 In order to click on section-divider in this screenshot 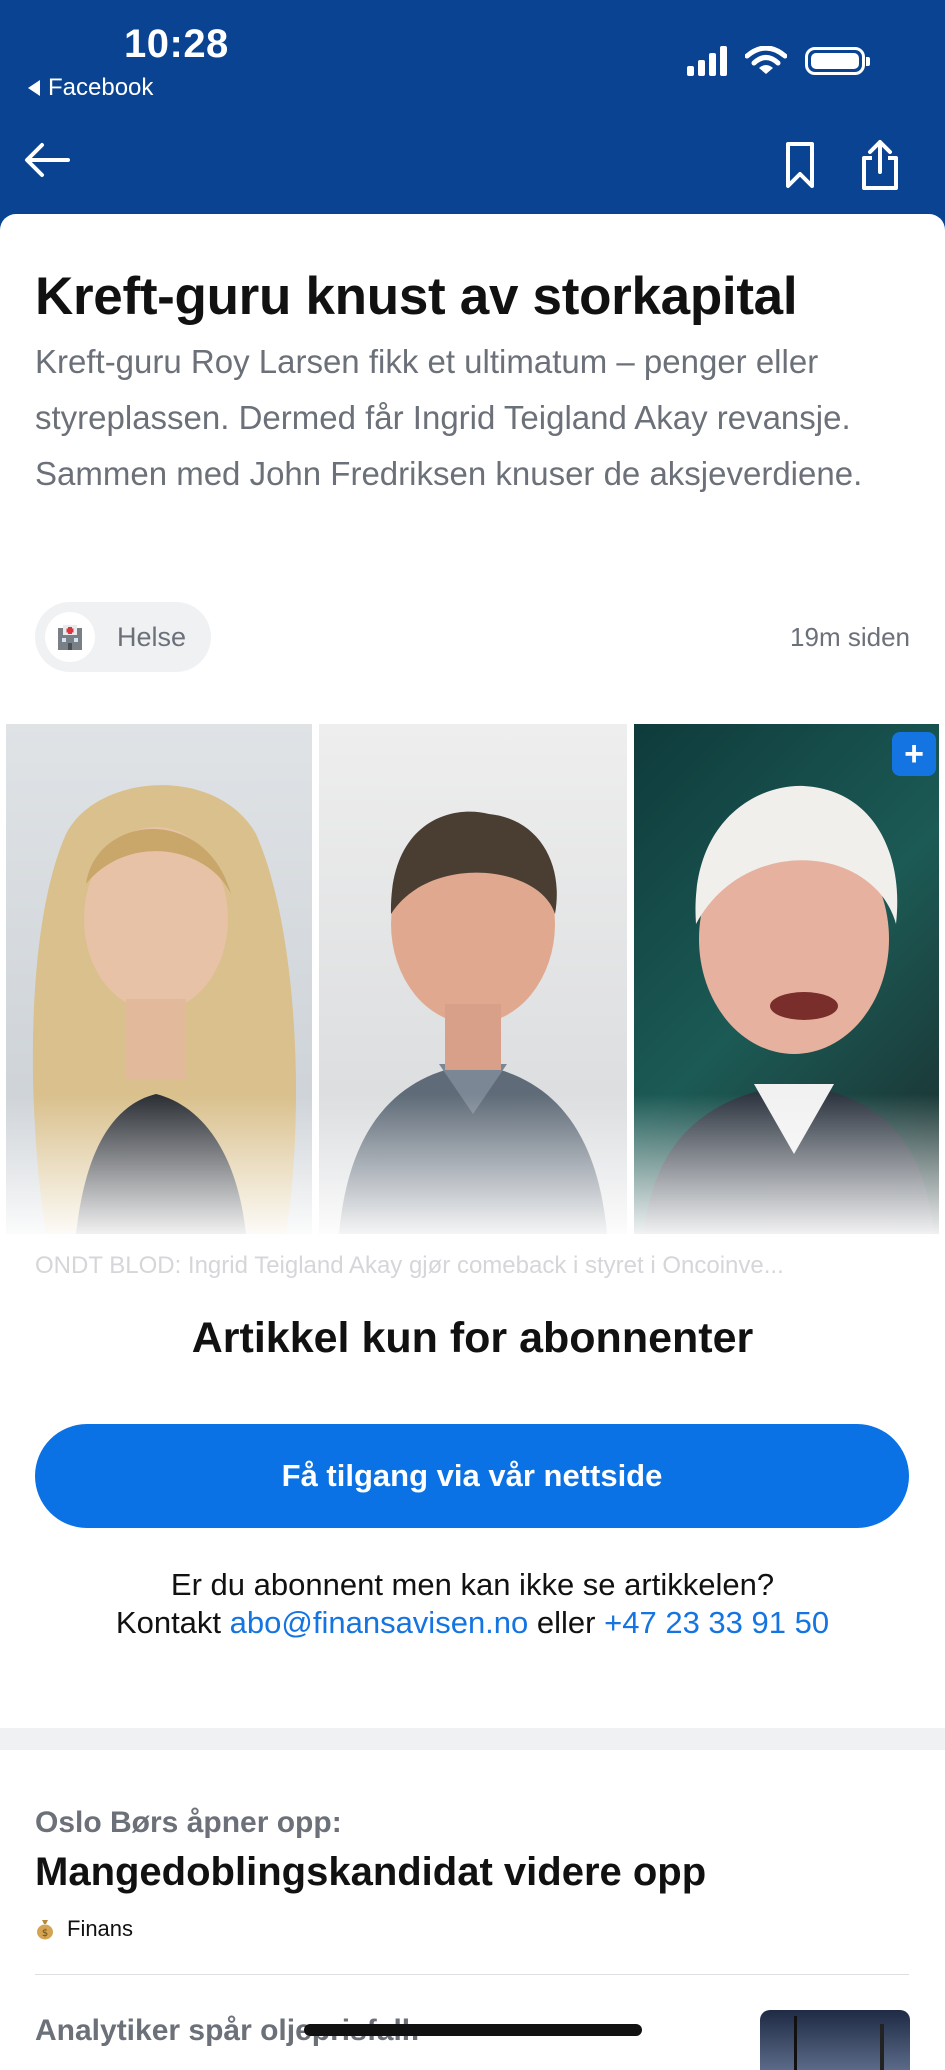, I will do `click(472, 1739)`.